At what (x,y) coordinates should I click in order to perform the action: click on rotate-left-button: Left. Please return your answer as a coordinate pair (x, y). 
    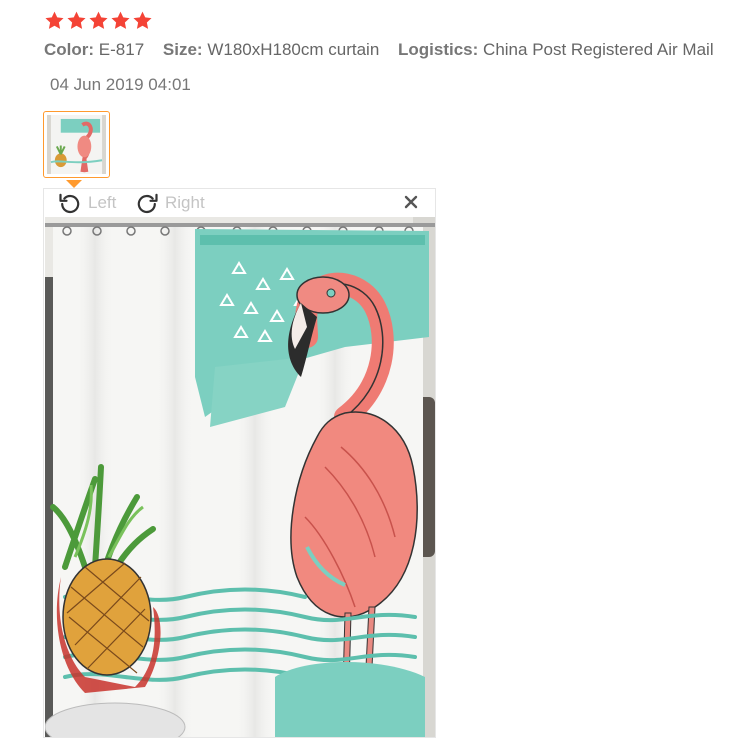
    Looking at the image, I should click on (87, 203).